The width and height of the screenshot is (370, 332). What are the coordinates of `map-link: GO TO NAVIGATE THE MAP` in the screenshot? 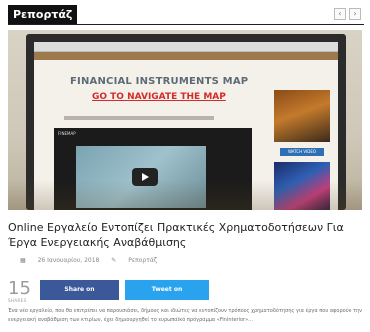 It's located at (159, 97).